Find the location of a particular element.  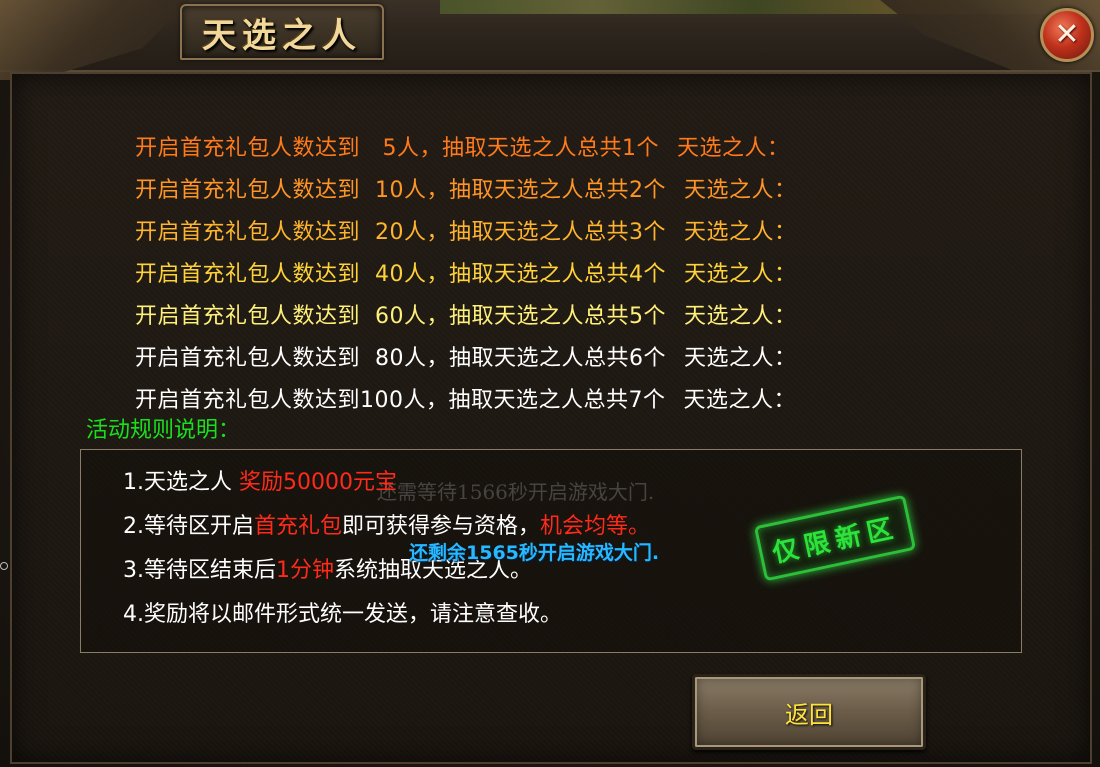

rule-text: 2.等待区开启 is located at coordinates (188, 526).